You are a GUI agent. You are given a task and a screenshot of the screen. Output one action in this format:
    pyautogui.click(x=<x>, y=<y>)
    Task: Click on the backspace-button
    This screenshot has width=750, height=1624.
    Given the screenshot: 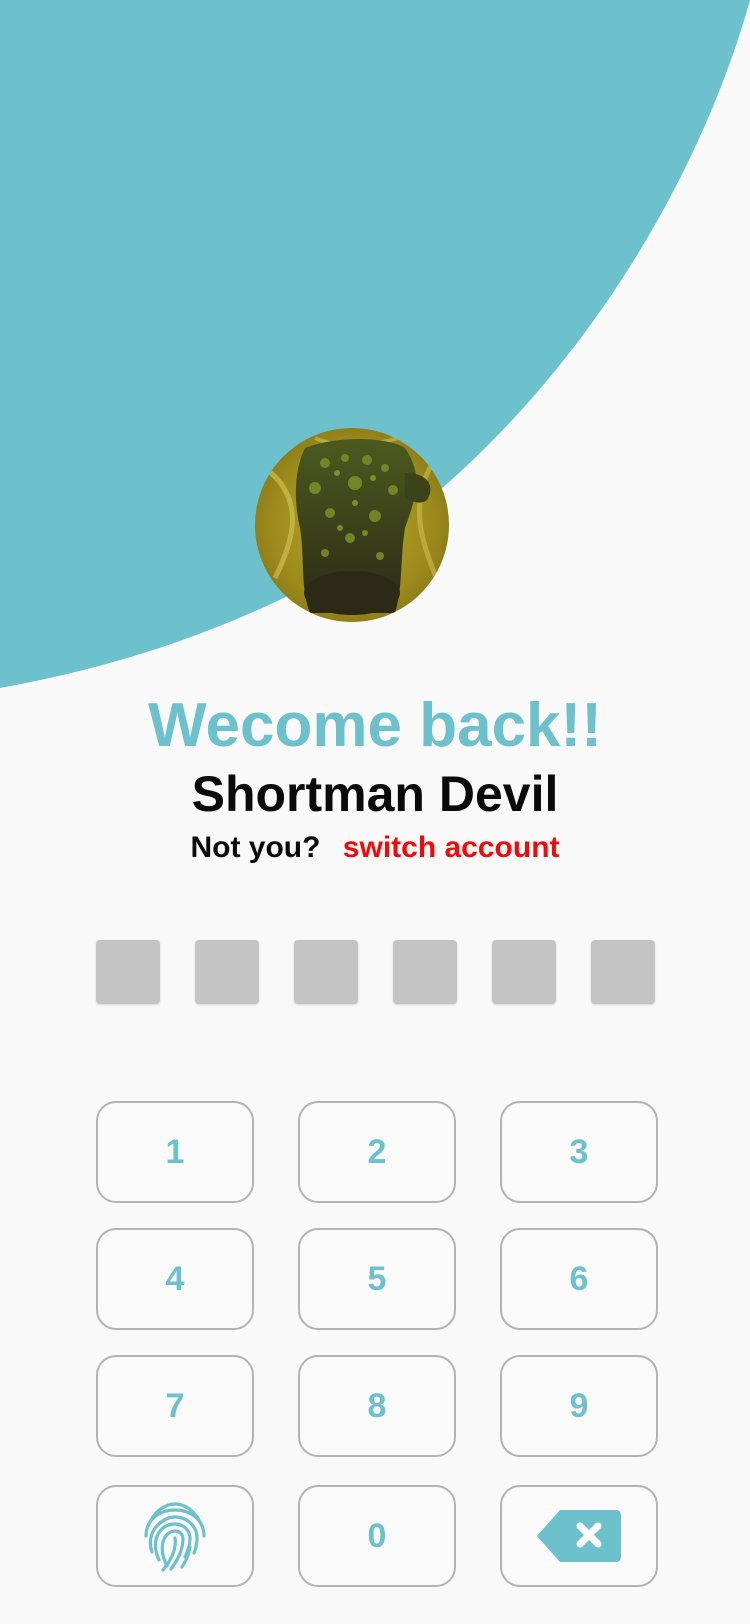 What is the action you would take?
    pyautogui.click(x=579, y=1536)
    